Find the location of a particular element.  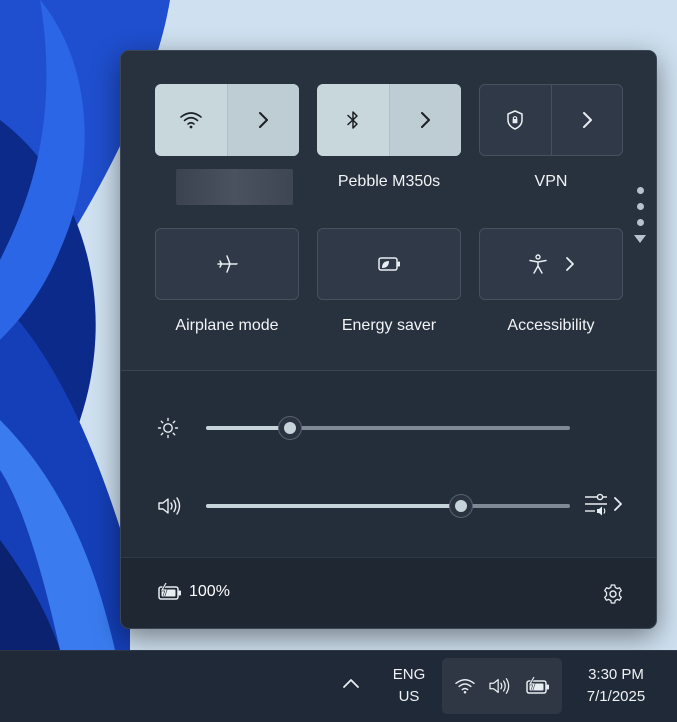

input-language-button: ENG US is located at coordinates (409, 686).